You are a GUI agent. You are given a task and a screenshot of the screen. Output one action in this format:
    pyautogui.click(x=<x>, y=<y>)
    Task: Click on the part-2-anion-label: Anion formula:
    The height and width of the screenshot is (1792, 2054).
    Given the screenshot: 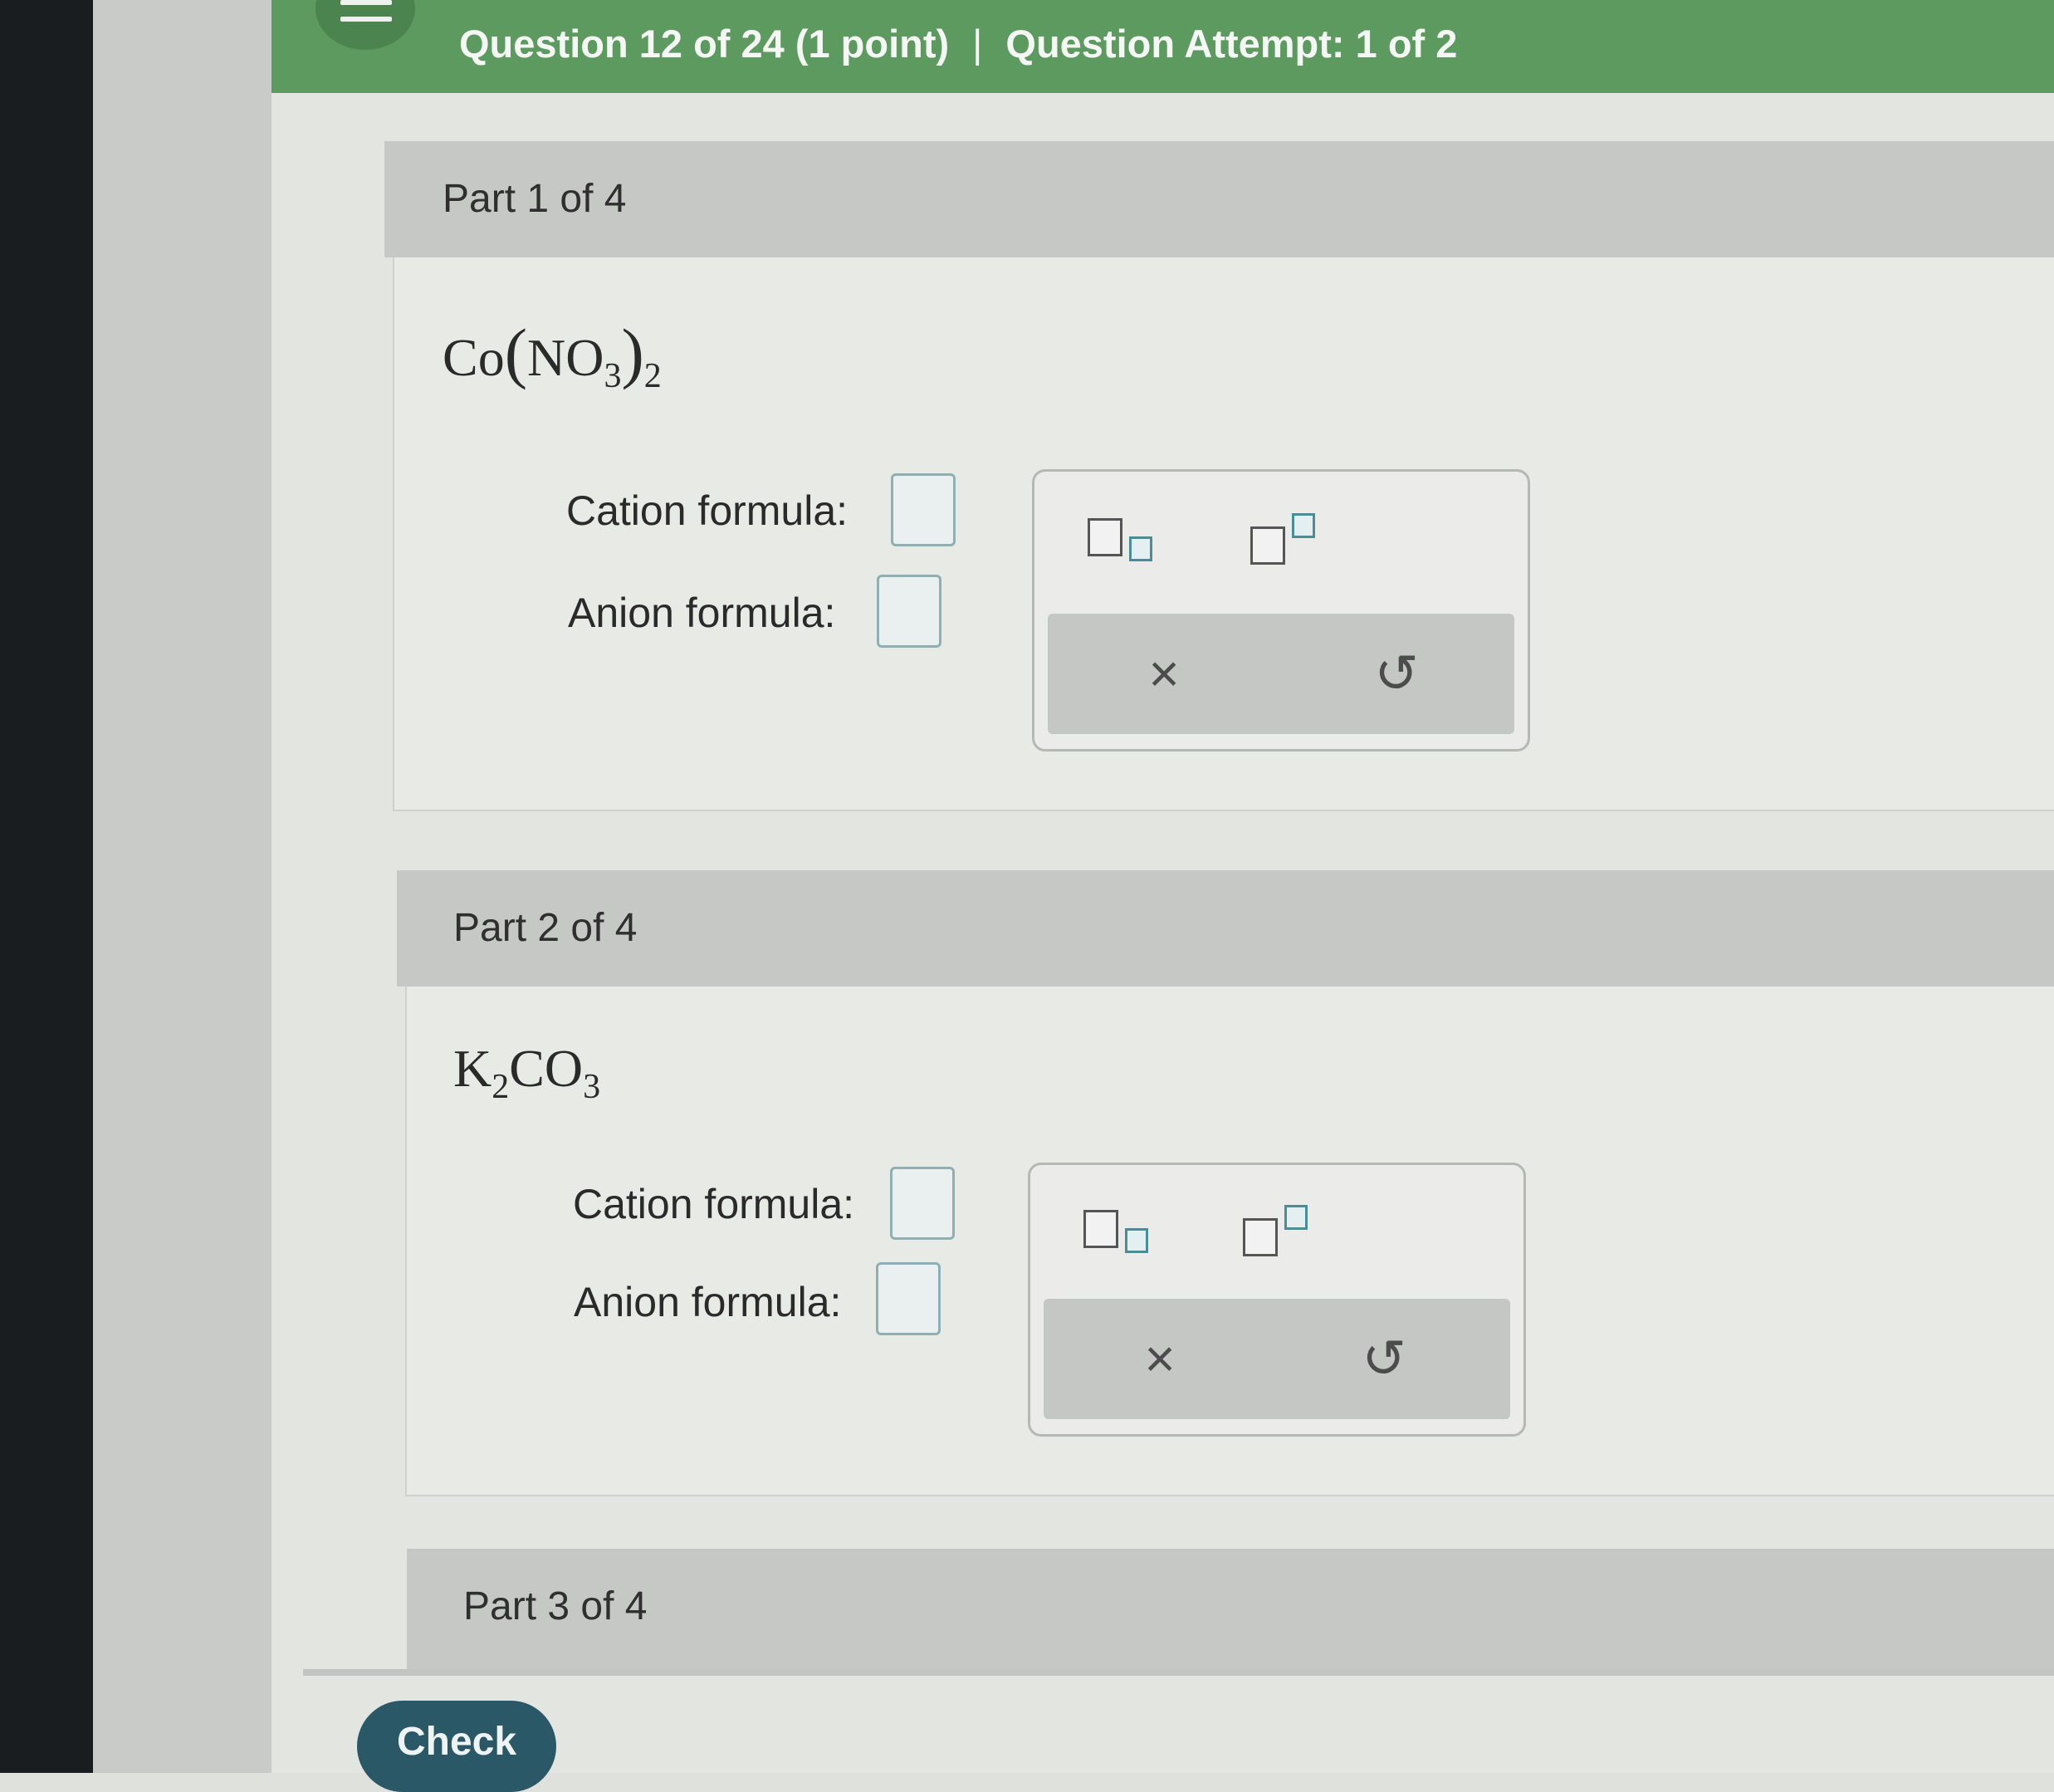 What is the action you would take?
    pyautogui.click(x=708, y=1302)
    